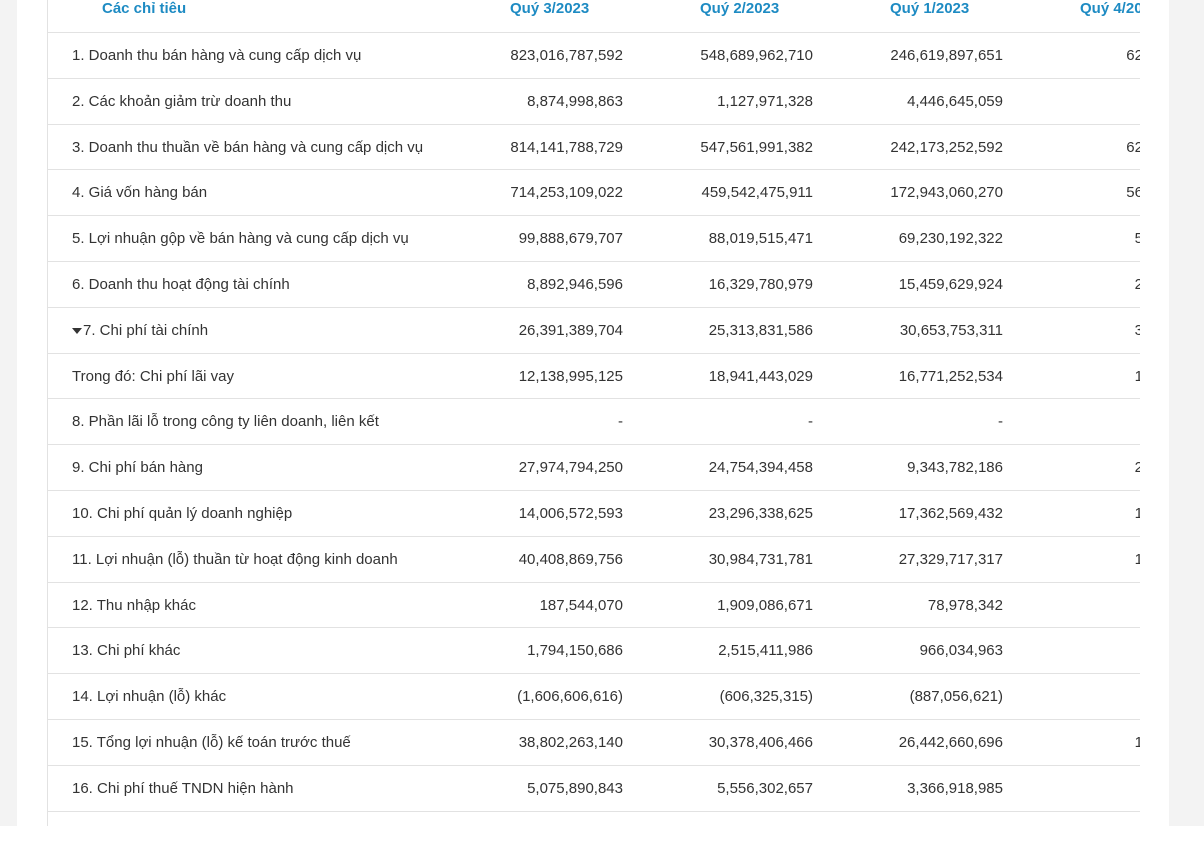 This screenshot has height=847, width=1204. Describe the element at coordinates (955, 101) in the screenshot. I see `cell-q1: 4,446,645,059` at that location.